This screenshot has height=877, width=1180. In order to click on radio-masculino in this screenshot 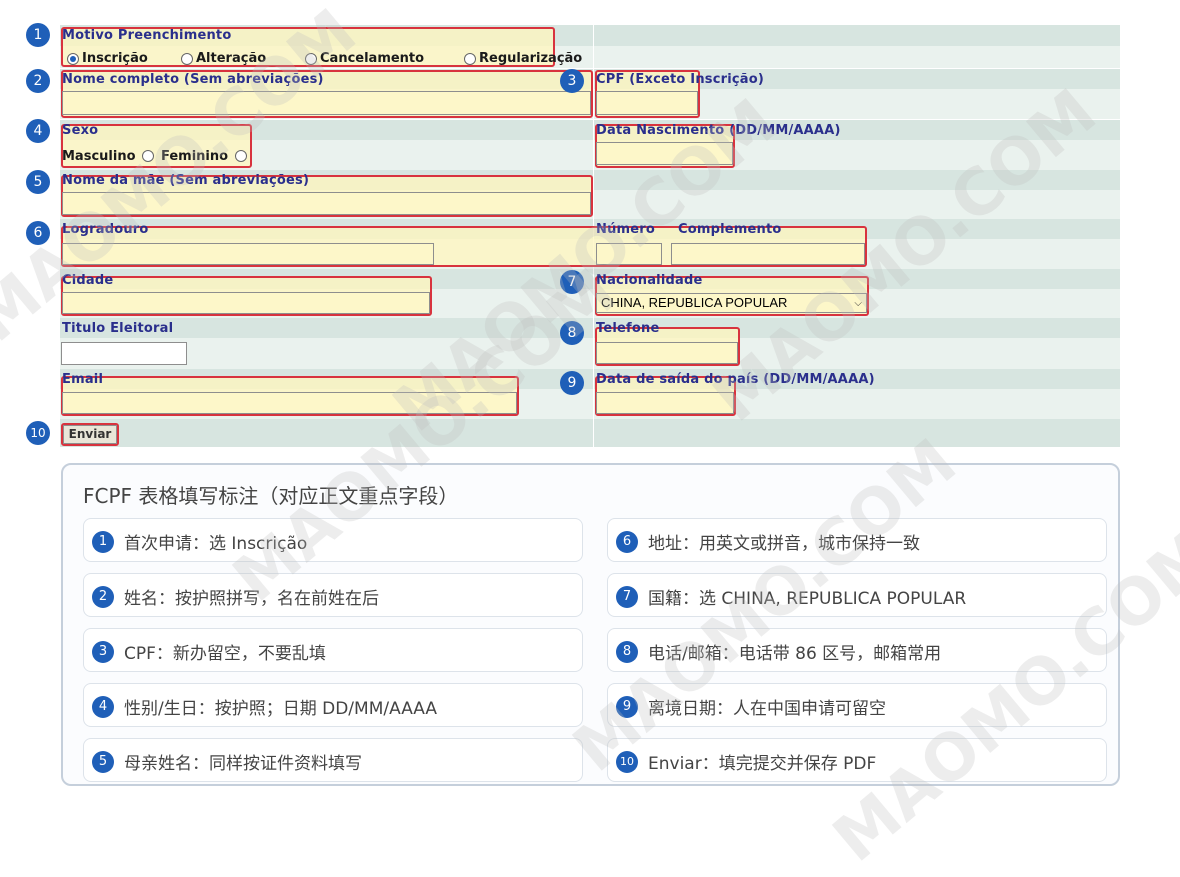, I will do `click(148, 156)`.